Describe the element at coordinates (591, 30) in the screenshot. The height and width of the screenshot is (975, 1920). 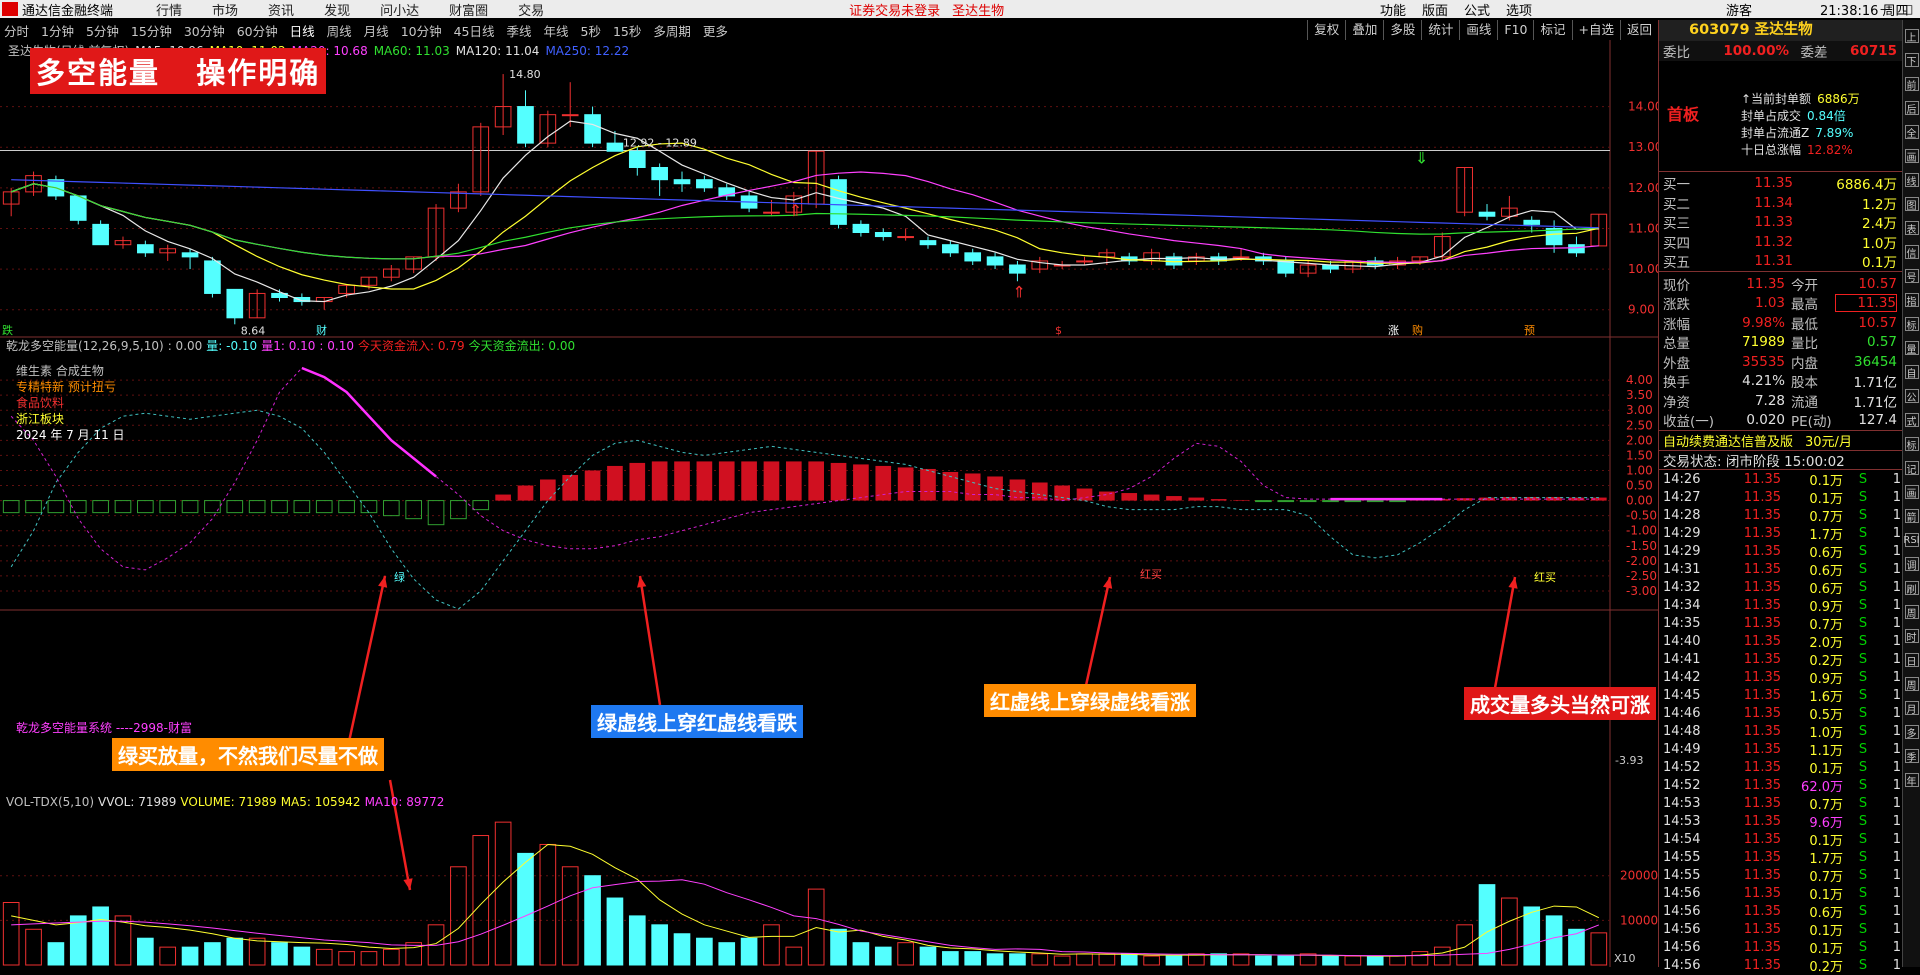
I see `period-tab-13: 5秒` at that location.